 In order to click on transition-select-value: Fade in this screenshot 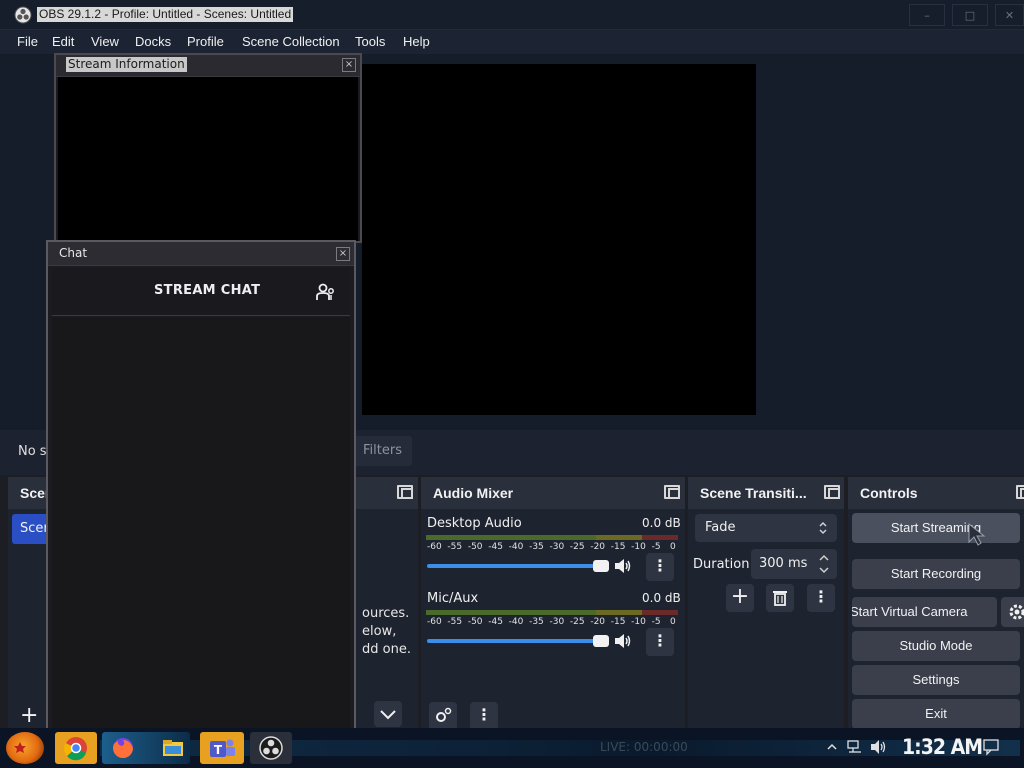, I will do `click(720, 527)`.